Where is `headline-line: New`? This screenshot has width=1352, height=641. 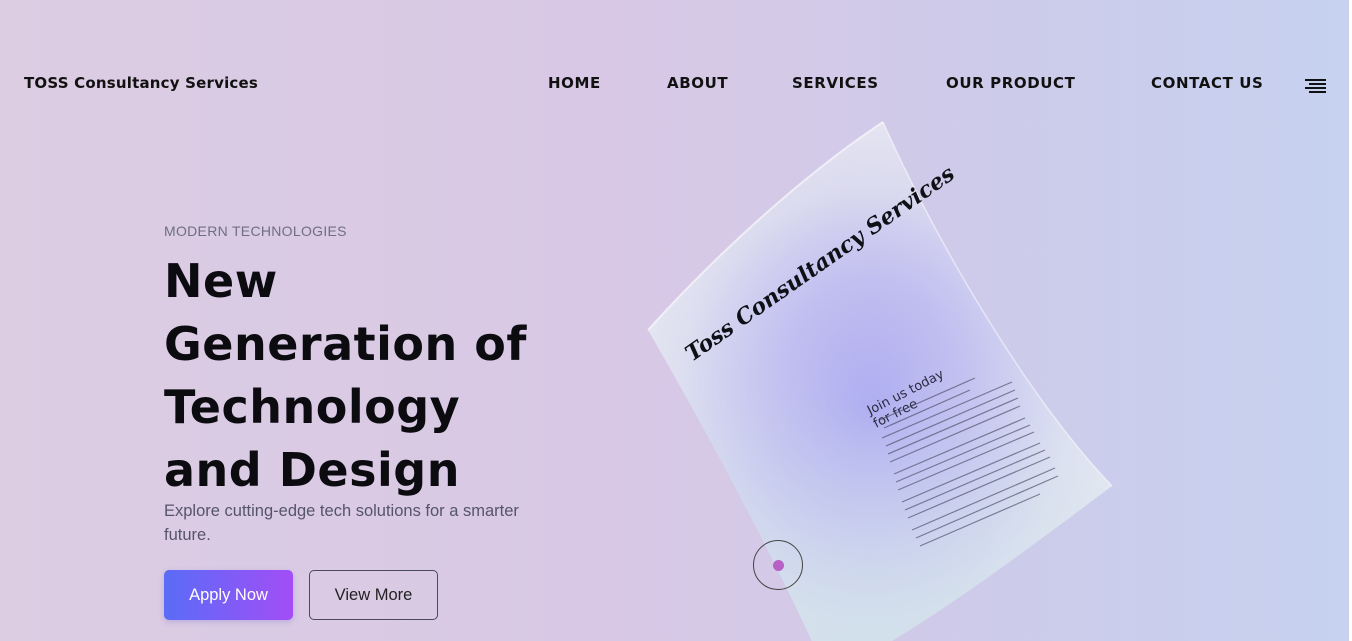 headline-line: New is located at coordinates (221, 281).